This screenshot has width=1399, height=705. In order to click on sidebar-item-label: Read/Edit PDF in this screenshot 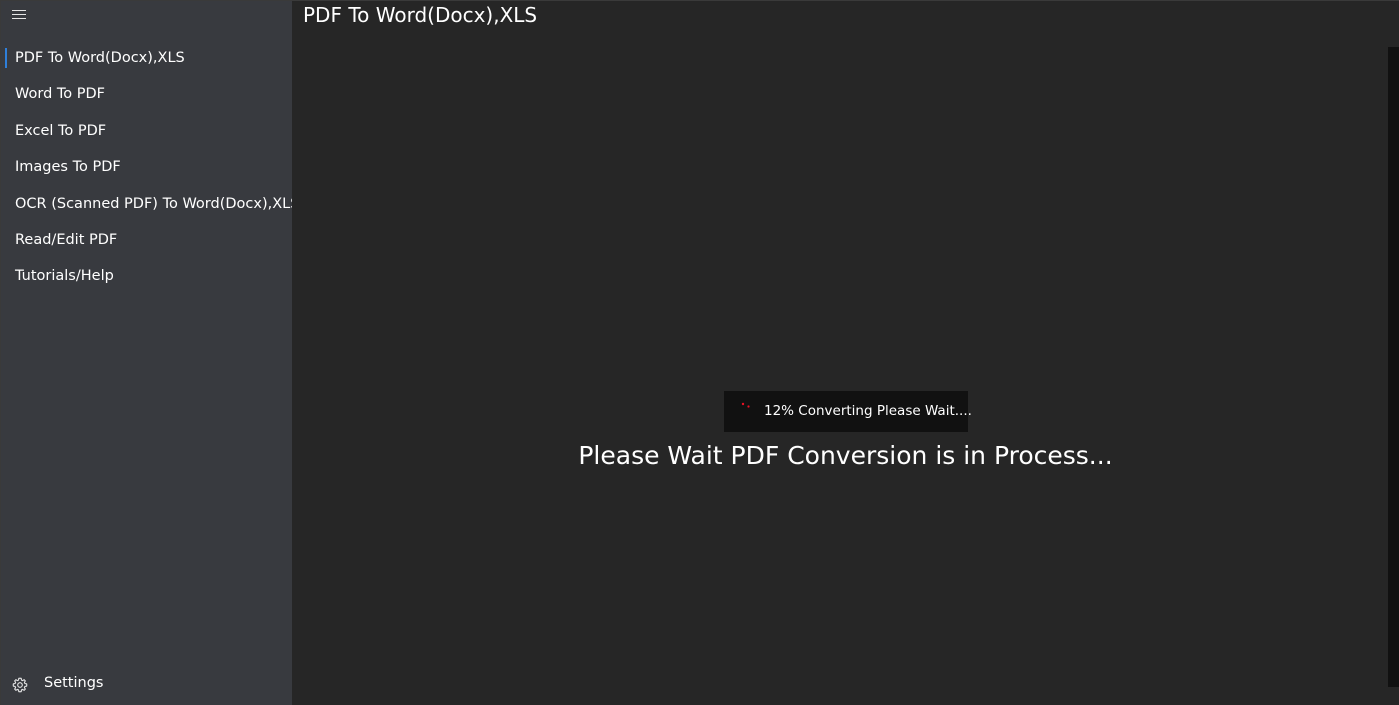, I will do `click(66, 239)`.